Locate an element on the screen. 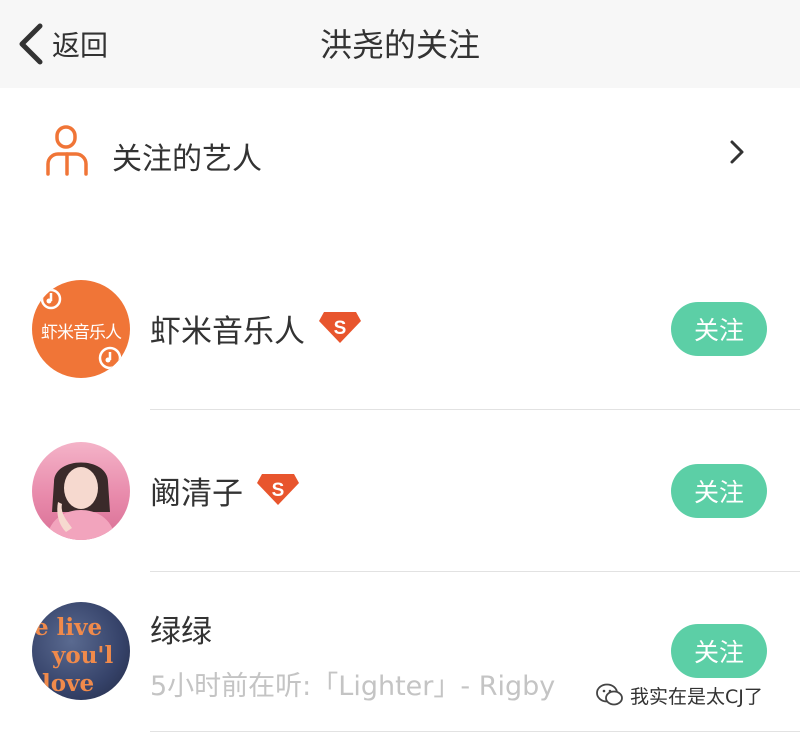 The height and width of the screenshot is (732, 800). avatar-logo-text: 虾米音乐人 is located at coordinates (81, 333).